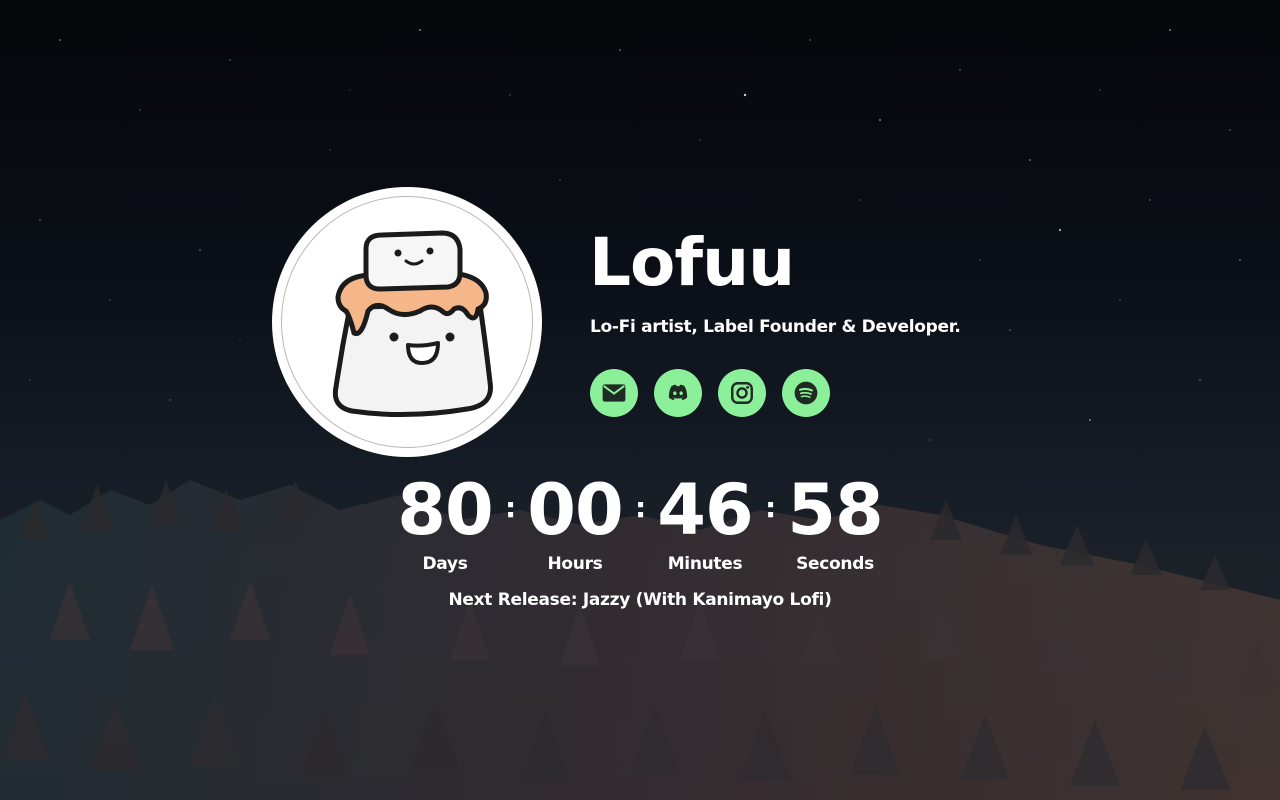 The image size is (1280, 800). I want to click on hours-value: 00, so click(575, 510).